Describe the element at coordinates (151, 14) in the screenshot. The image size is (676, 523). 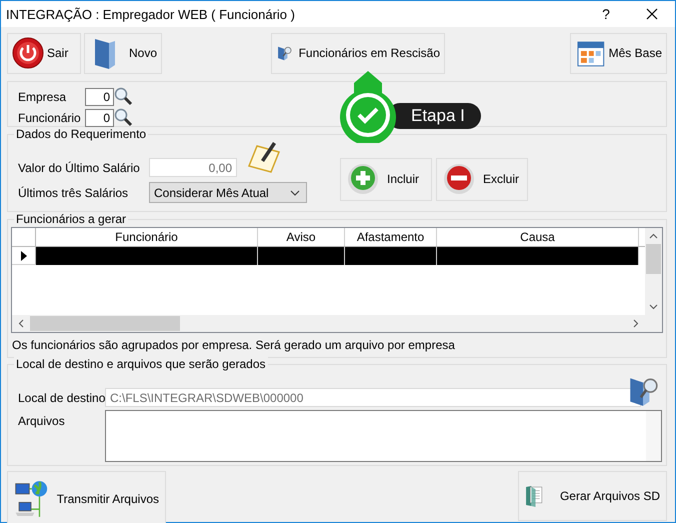
I see `window-title: INTEGRAÇÃO : Empregador WEB ( Funcionário )` at that location.